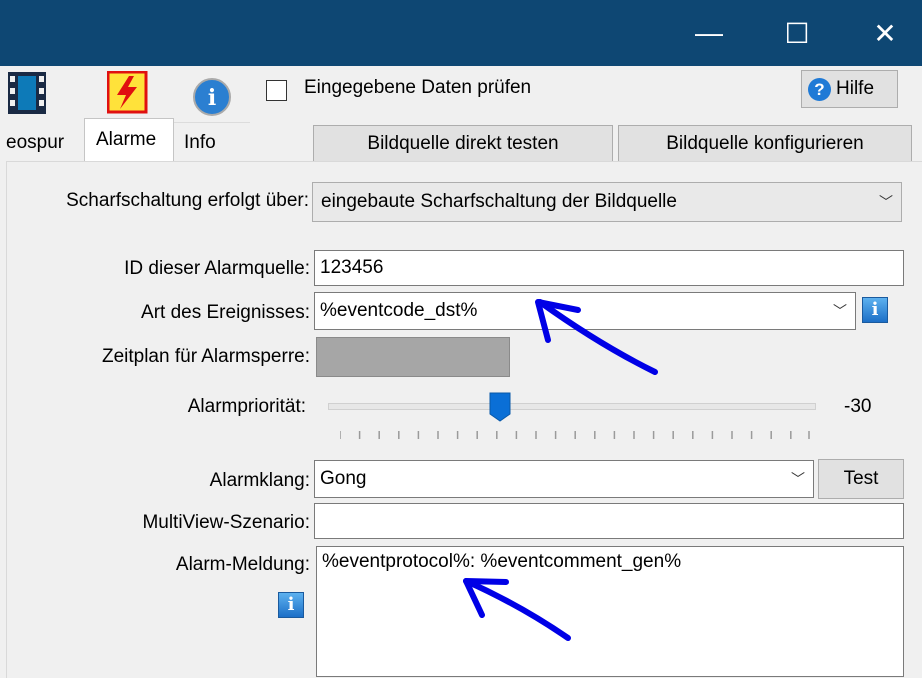 This screenshot has height=678, width=922. What do you see at coordinates (609, 521) in the screenshot?
I see `multiview-input` at bounding box center [609, 521].